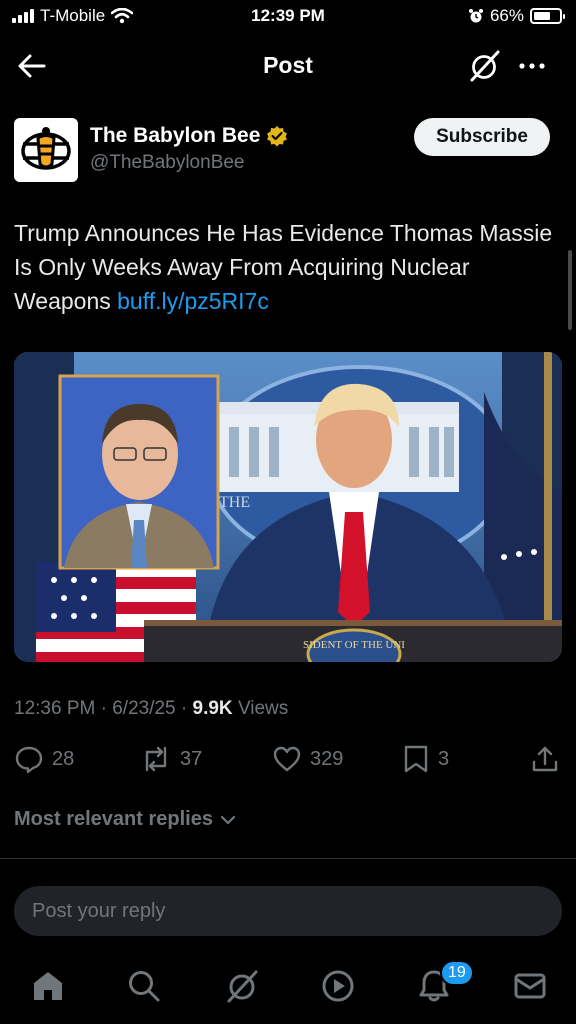 The width and height of the screenshot is (576, 1024). I want to click on backdrop-text: THE, so click(234, 502).